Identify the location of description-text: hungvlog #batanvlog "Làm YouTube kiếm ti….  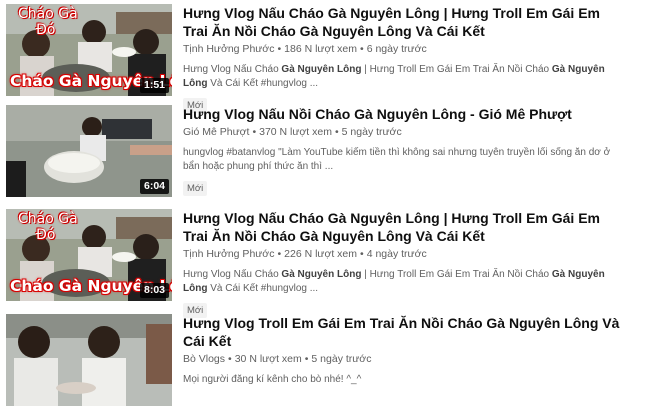
(397, 159).